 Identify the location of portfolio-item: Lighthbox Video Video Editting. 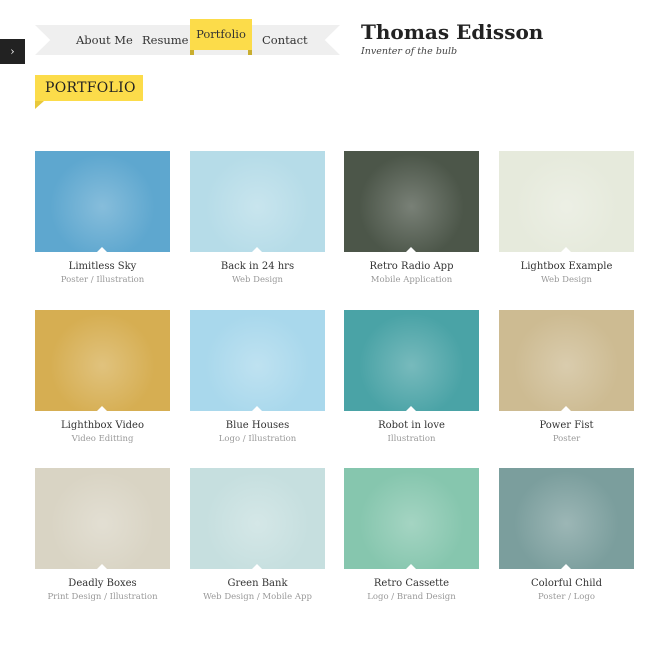
(102, 377).